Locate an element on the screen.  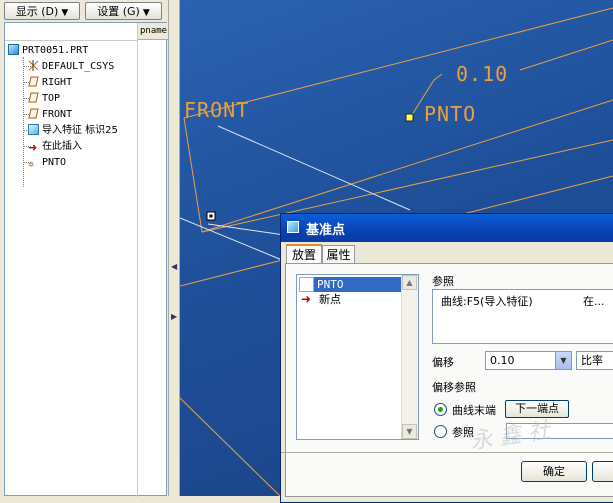
tree-item-label: FRONT is located at coordinates (57, 114).